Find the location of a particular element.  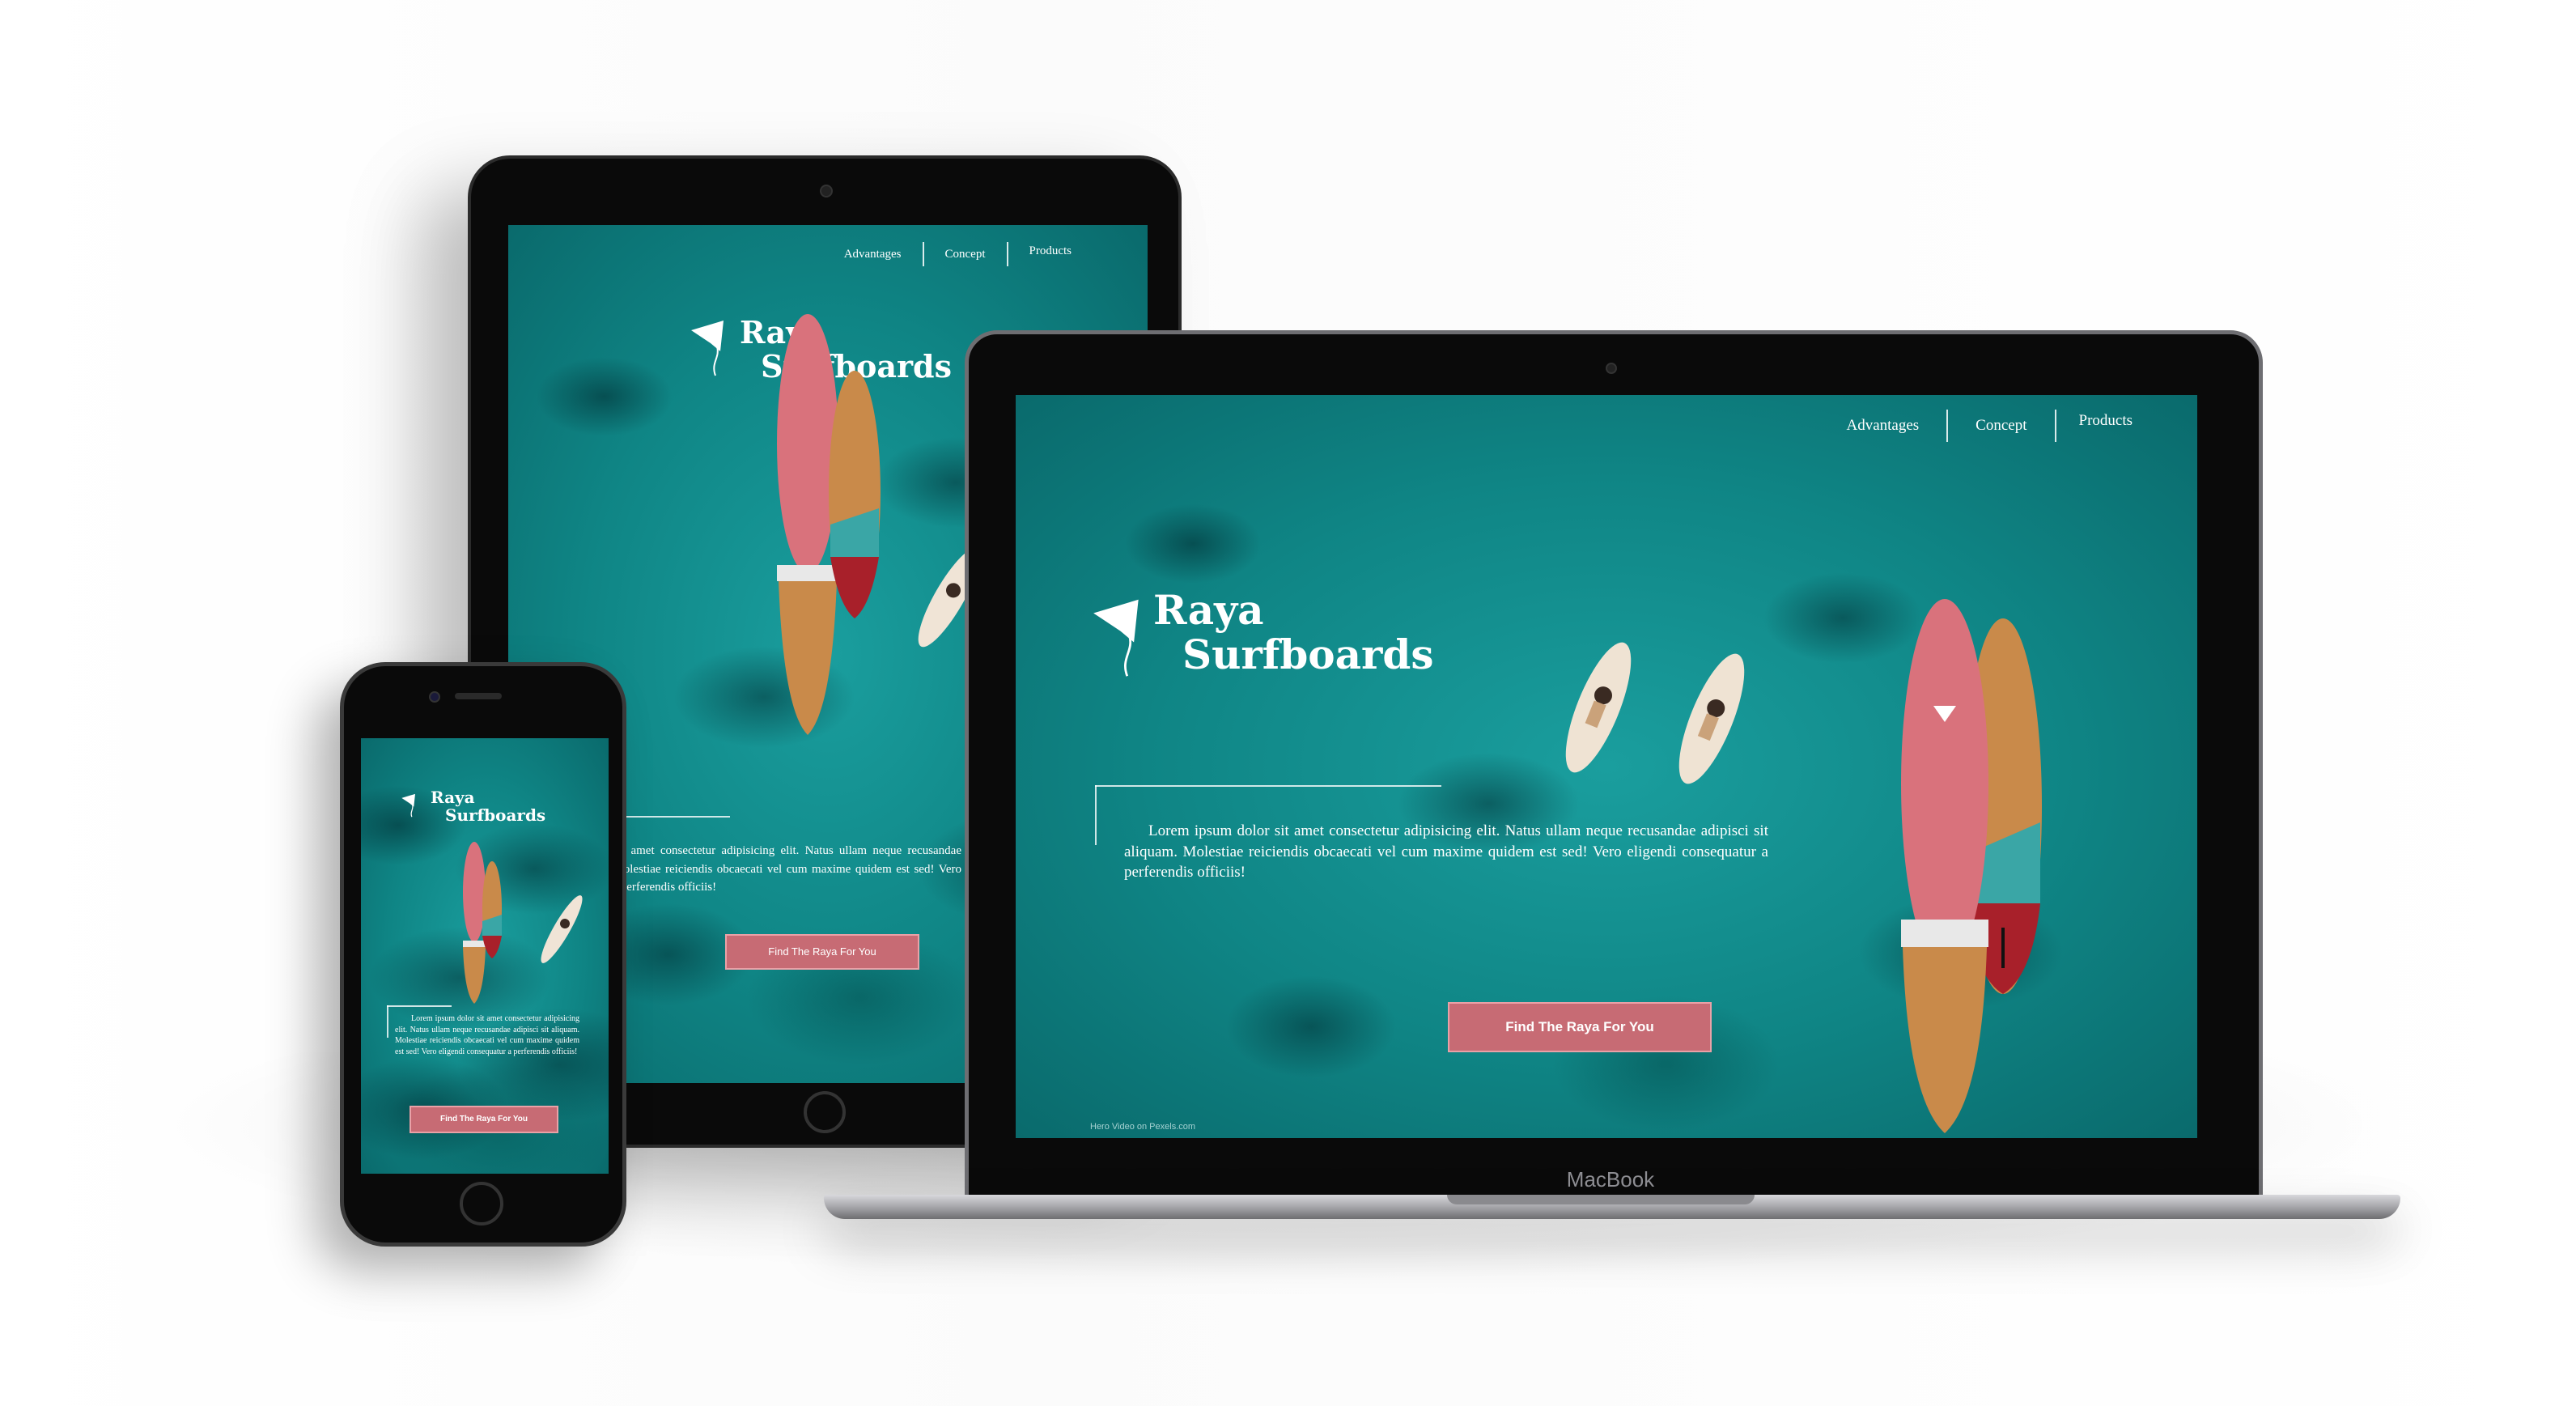

paddleboarder is located at coordinates (562, 929).